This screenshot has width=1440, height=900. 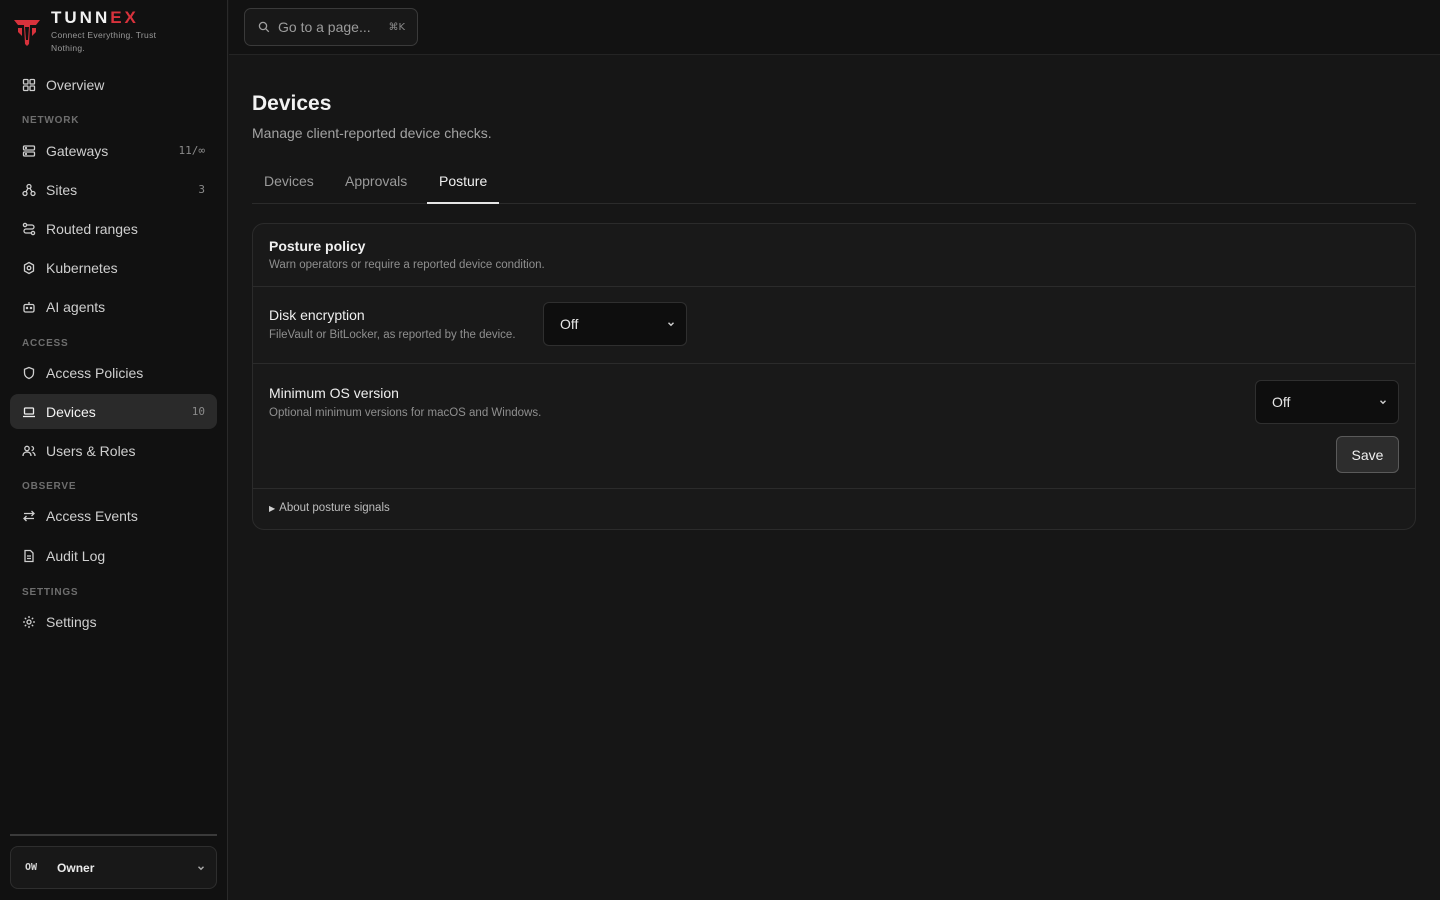 What do you see at coordinates (289, 183) in the screenshot?
I see `tab-devices: Devices` at bounding box center [289, 183].